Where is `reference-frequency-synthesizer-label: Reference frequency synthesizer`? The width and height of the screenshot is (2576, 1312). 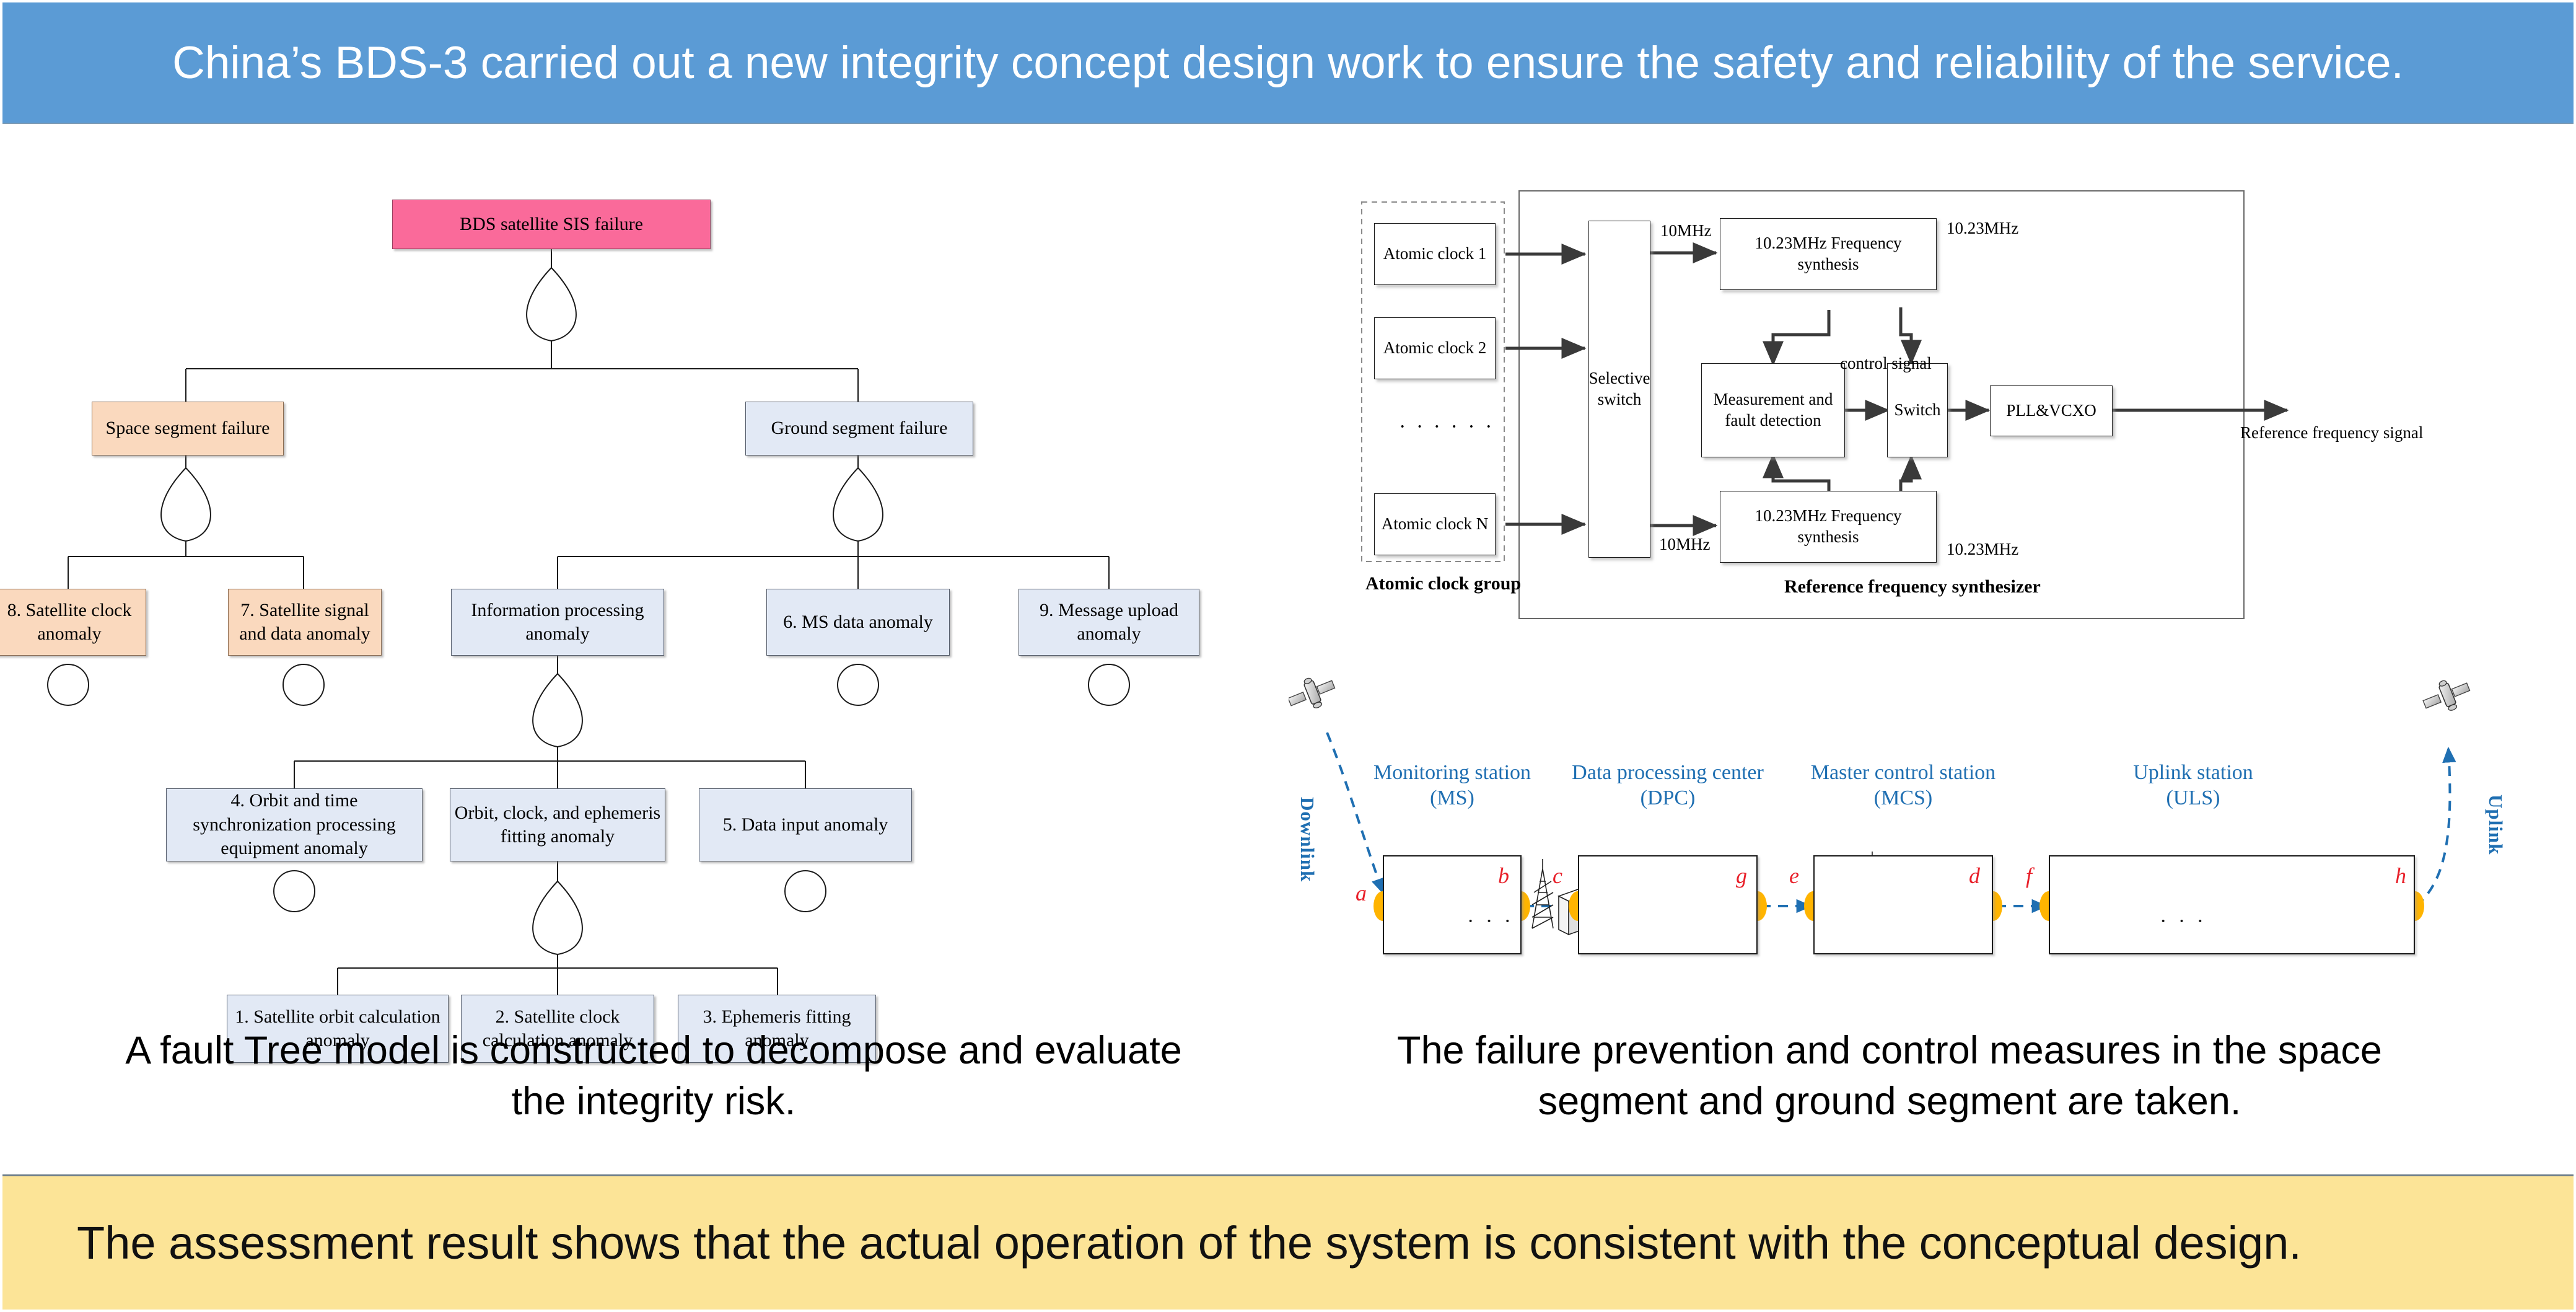
reference-frequency-synthesizer-label: Reference frequency synthesizer is located at coordinates (1912, 586).